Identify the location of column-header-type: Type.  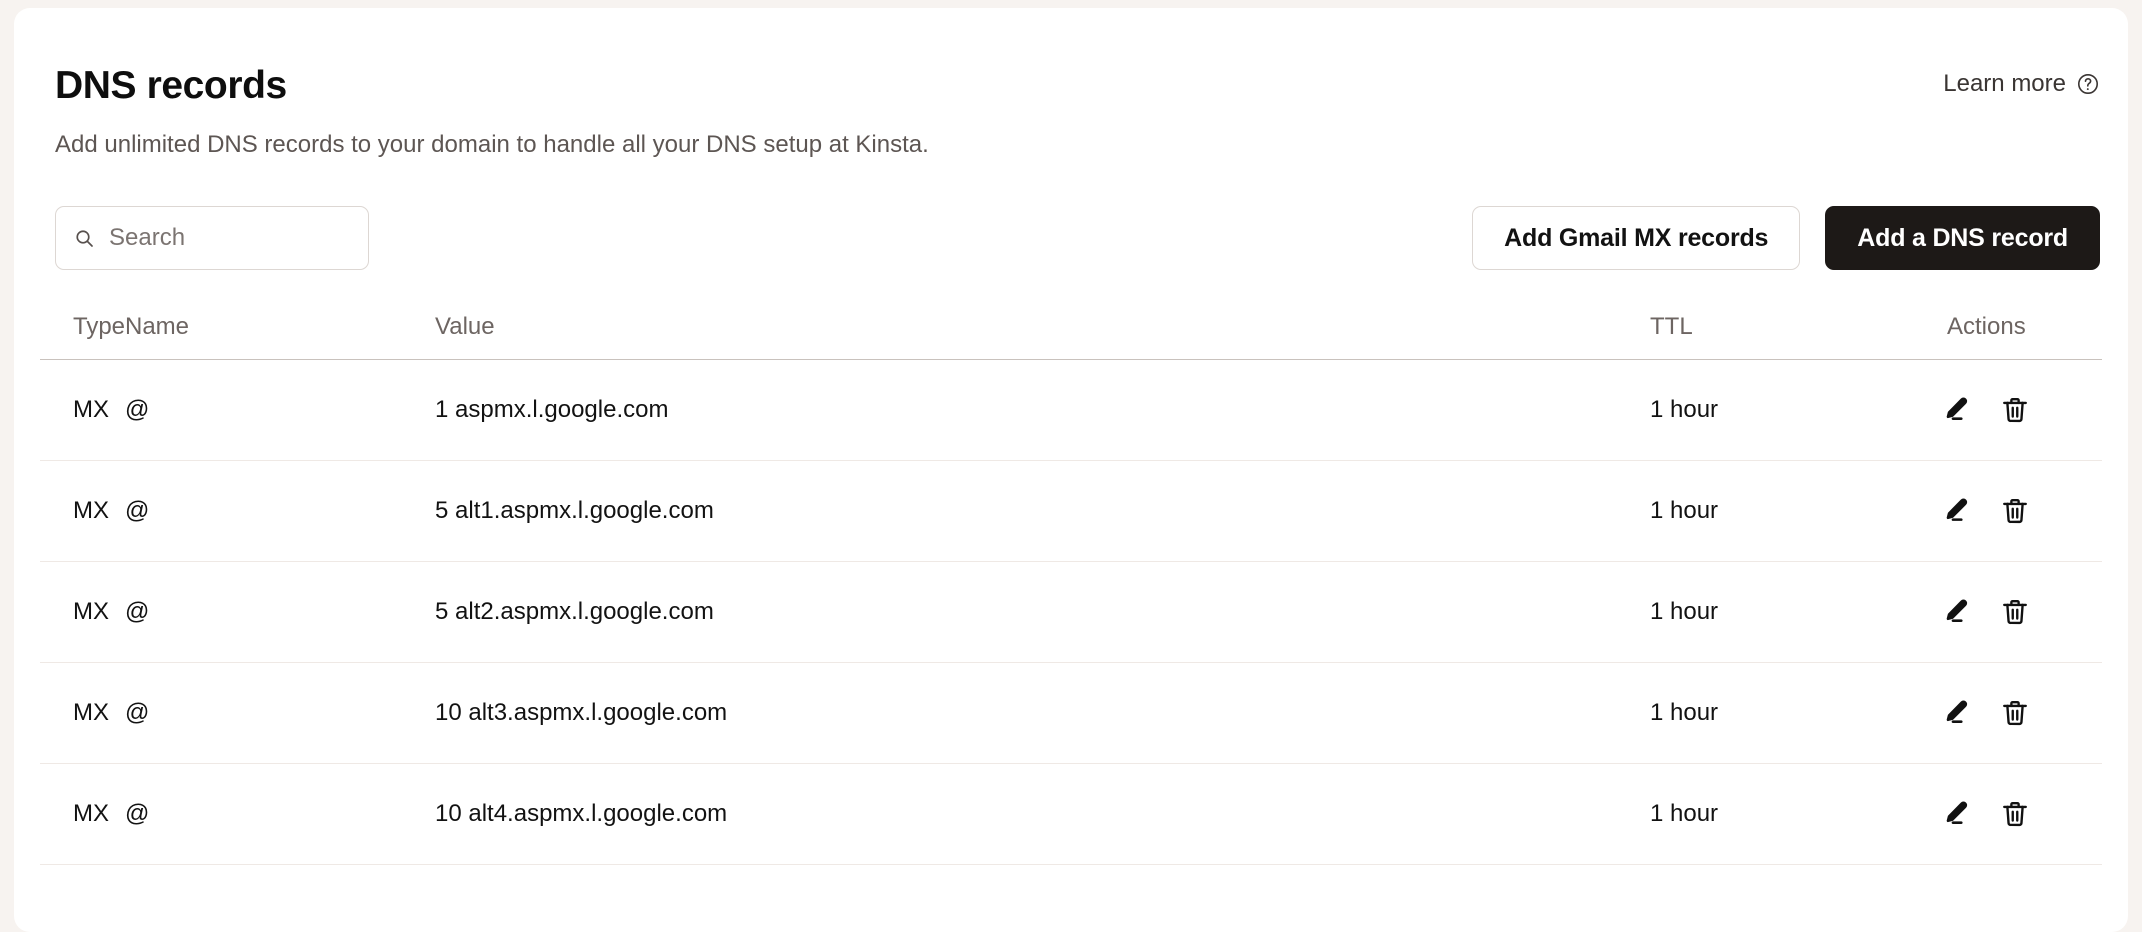
(99, 326).